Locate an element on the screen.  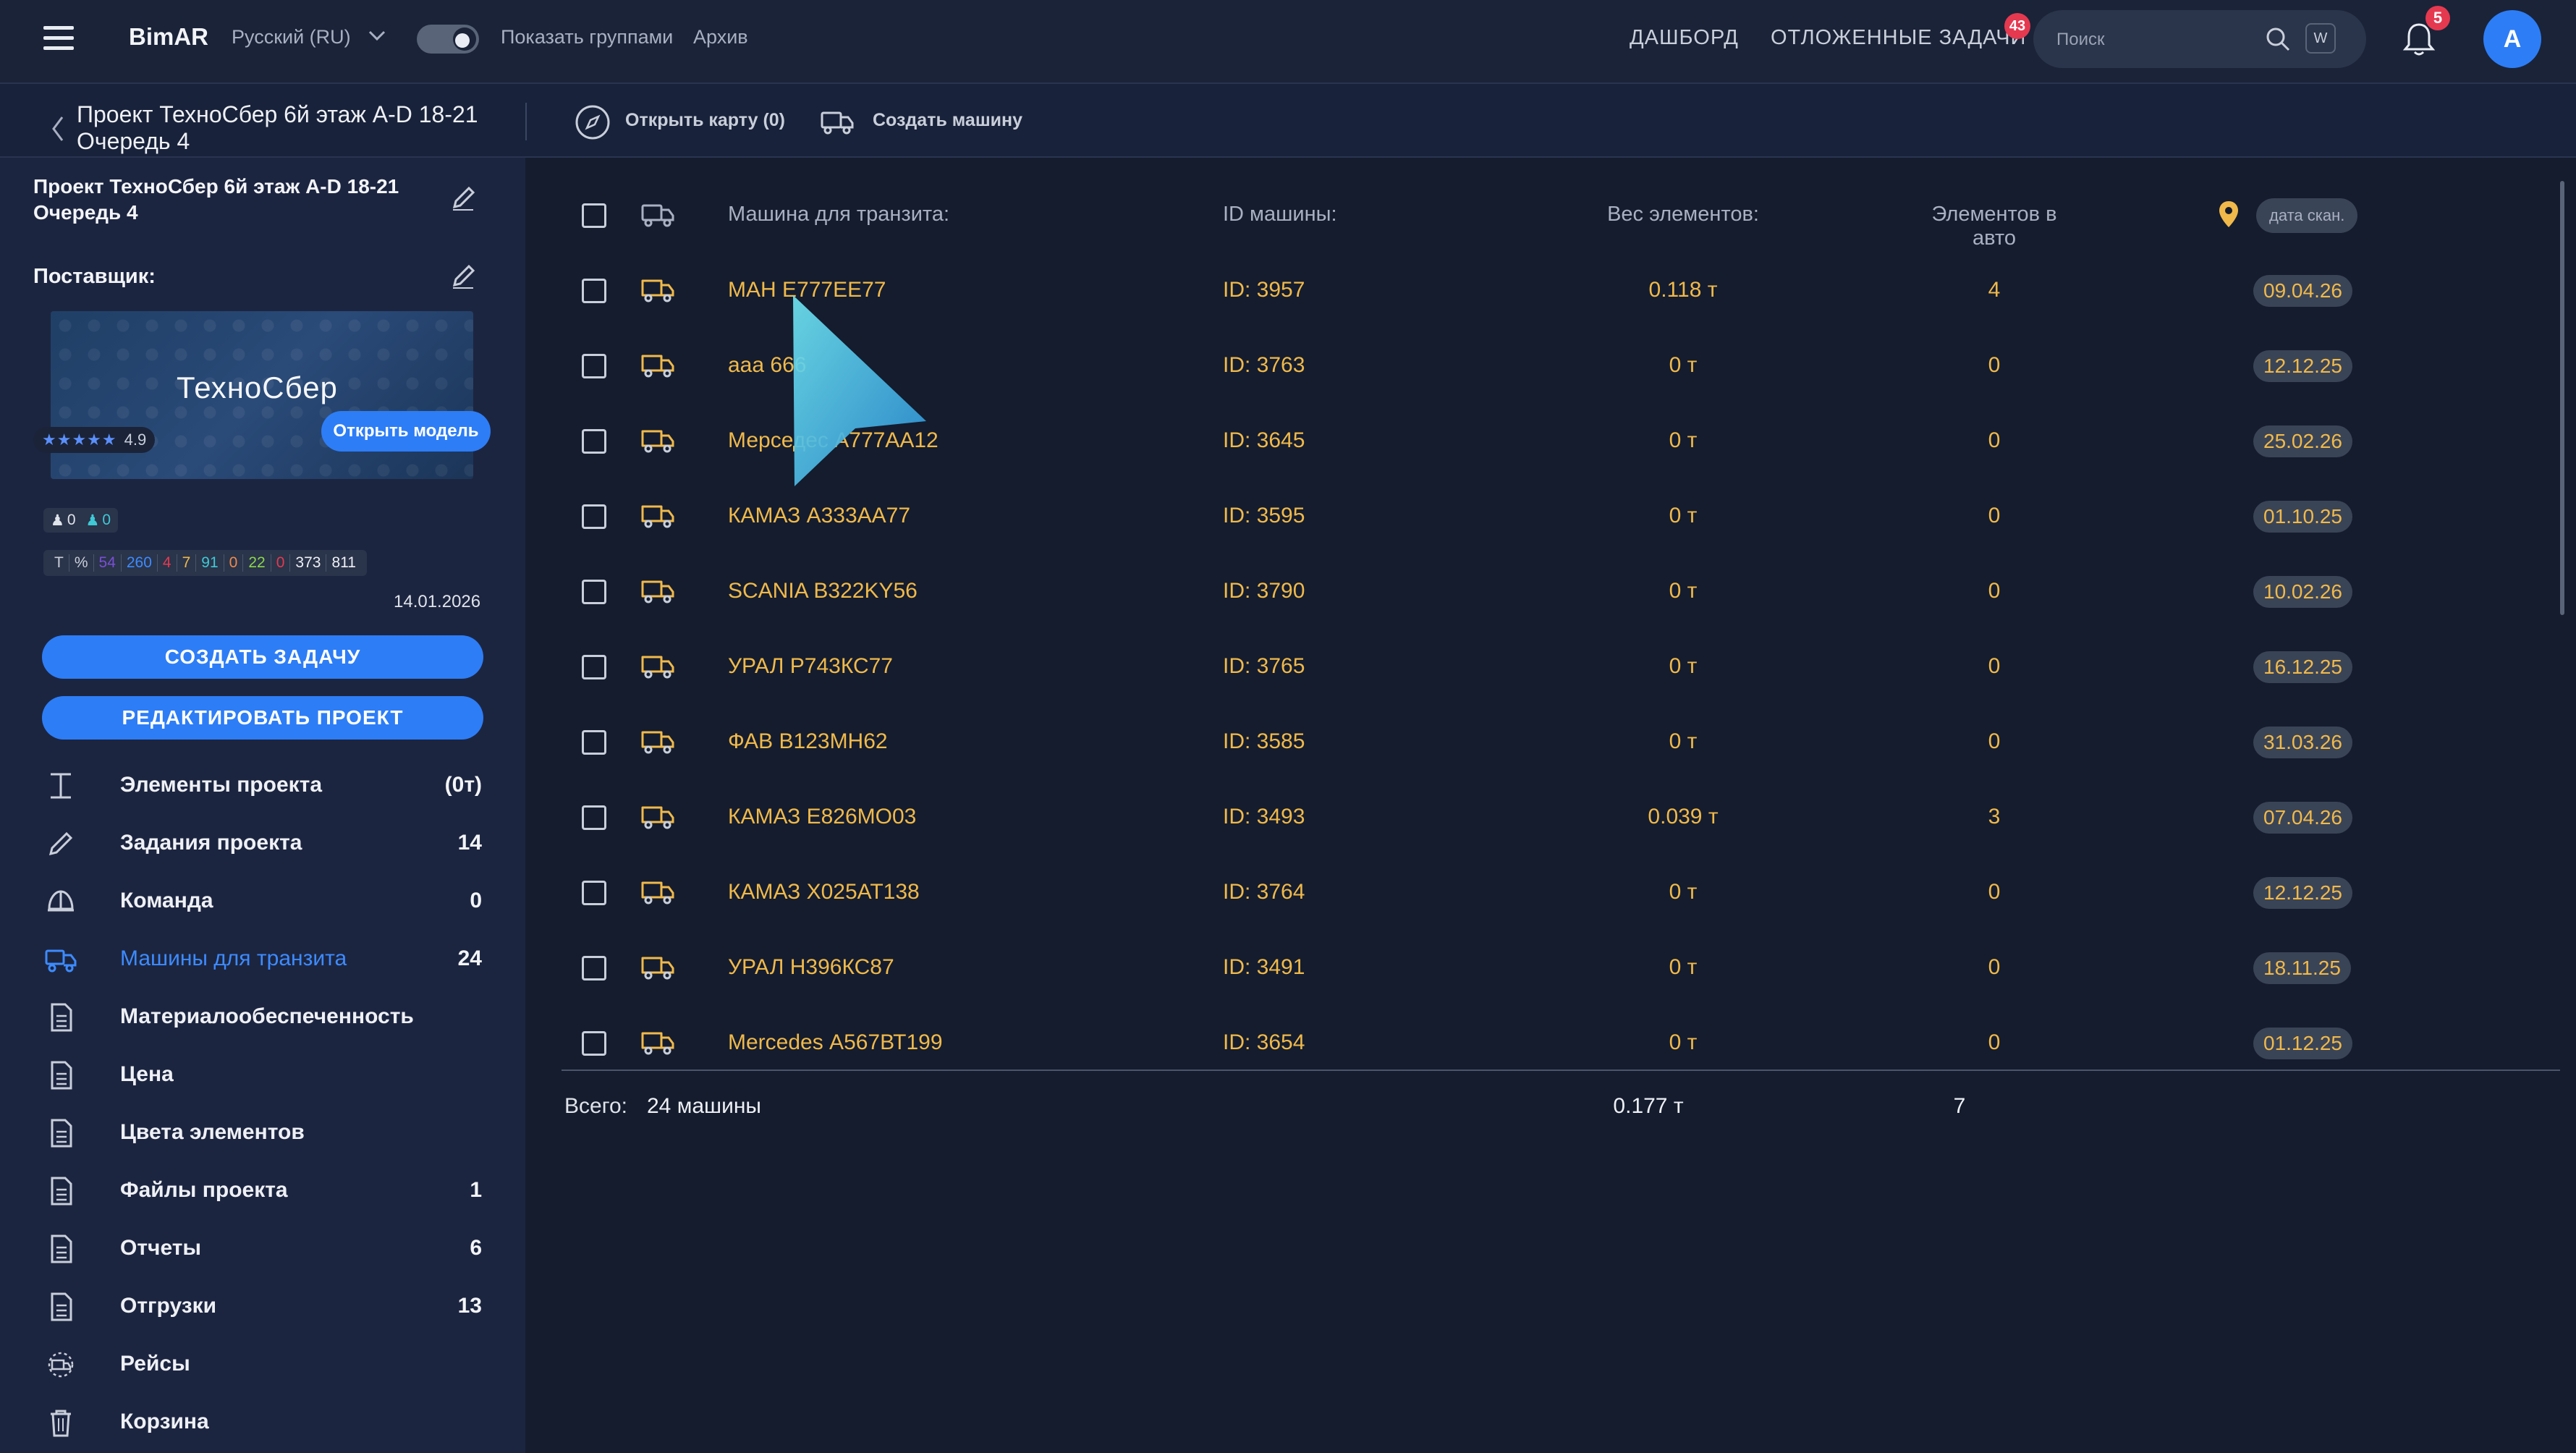
stat-value: 811 is located at coordinates (343, 563).